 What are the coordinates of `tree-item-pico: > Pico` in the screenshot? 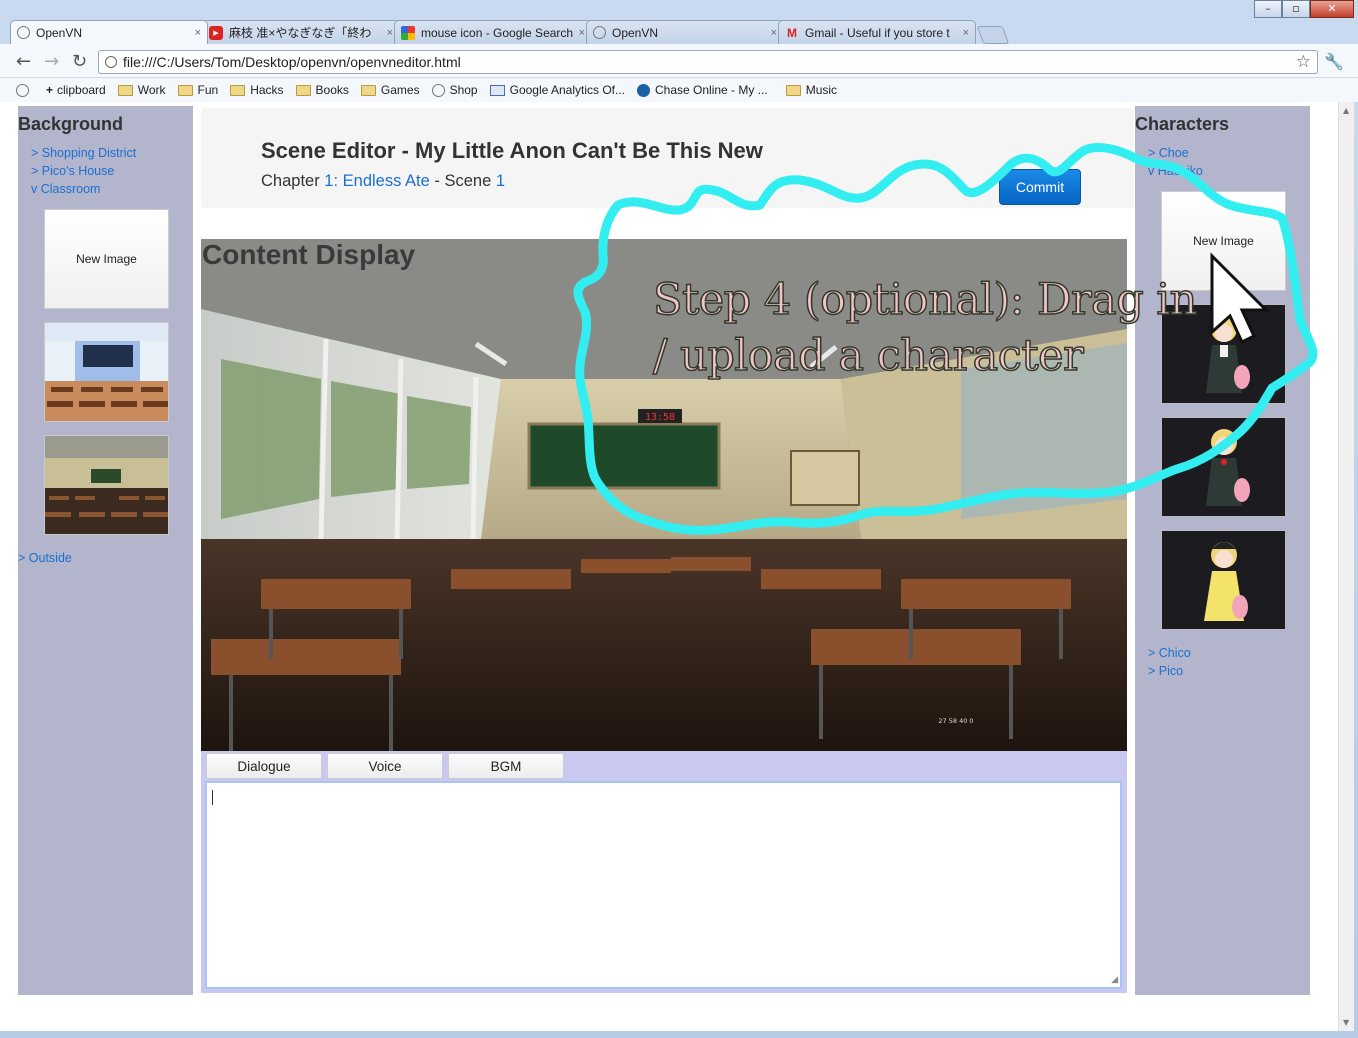 It's located at (1169, 671).